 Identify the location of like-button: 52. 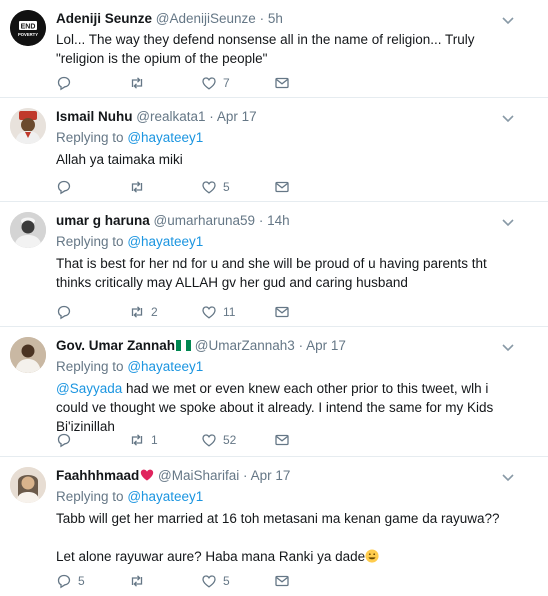
(218, 440).